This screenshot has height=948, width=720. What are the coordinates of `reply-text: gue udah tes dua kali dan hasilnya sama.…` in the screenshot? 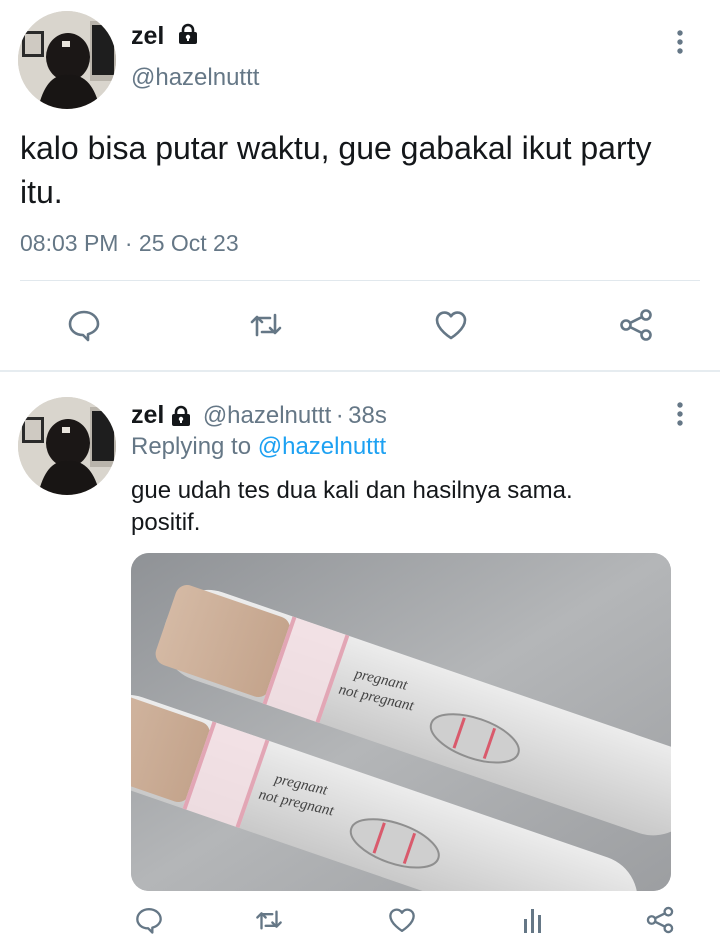 It's located at (352, 506).